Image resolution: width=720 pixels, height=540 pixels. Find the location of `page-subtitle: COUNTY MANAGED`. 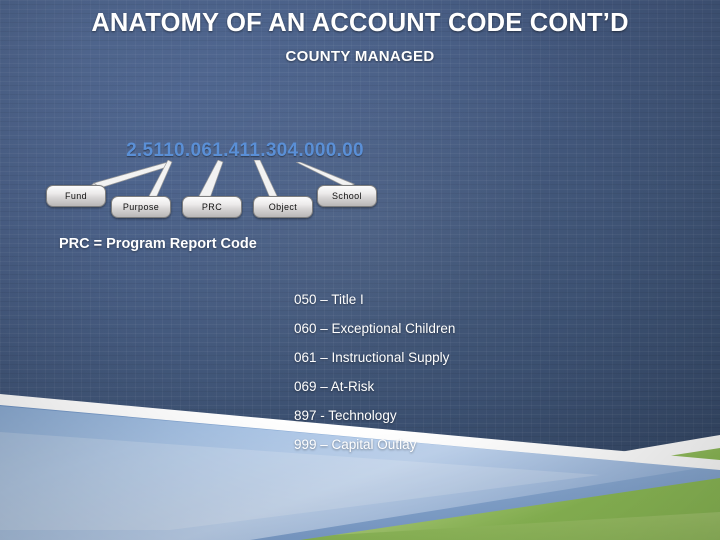

page-subtitle: COUNTY MANAGED is located at coordinates (360, 56).